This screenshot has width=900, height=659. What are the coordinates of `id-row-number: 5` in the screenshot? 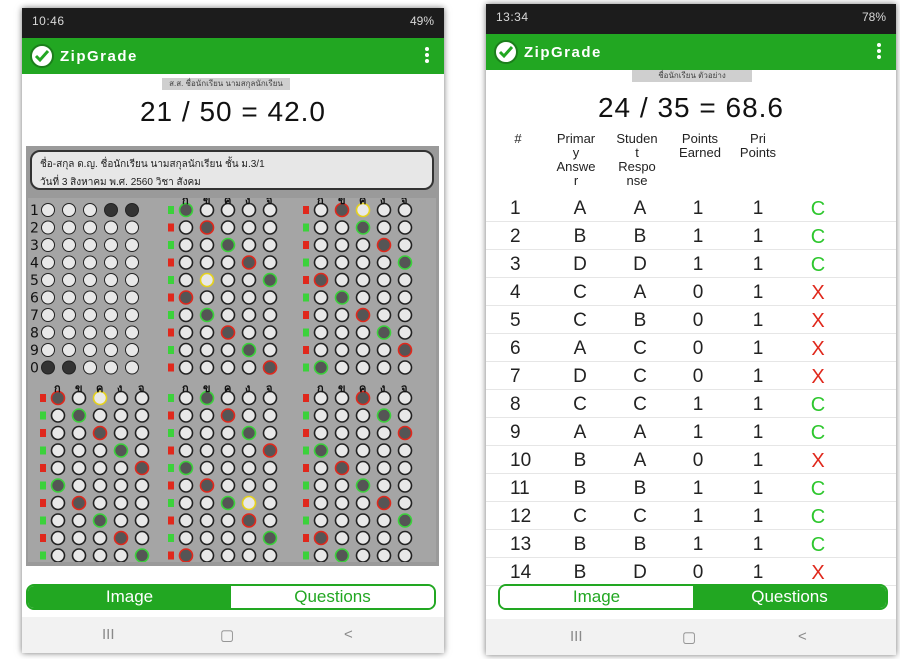 It's located at (34, 281).